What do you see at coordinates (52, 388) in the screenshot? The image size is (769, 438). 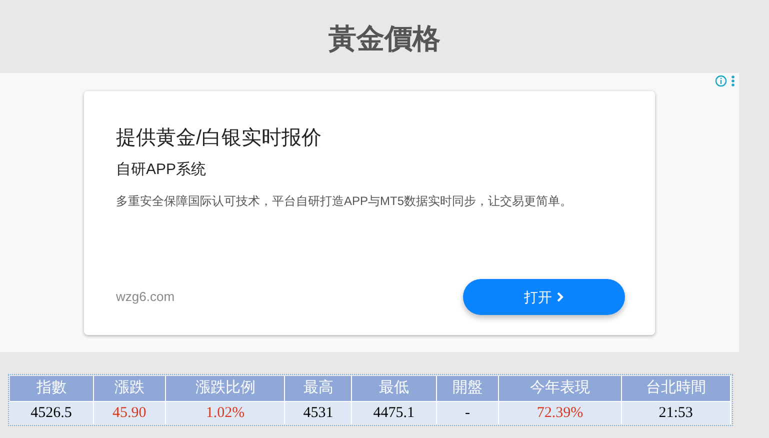 I see `column-header: 指數` at bounding box center [52, 388].